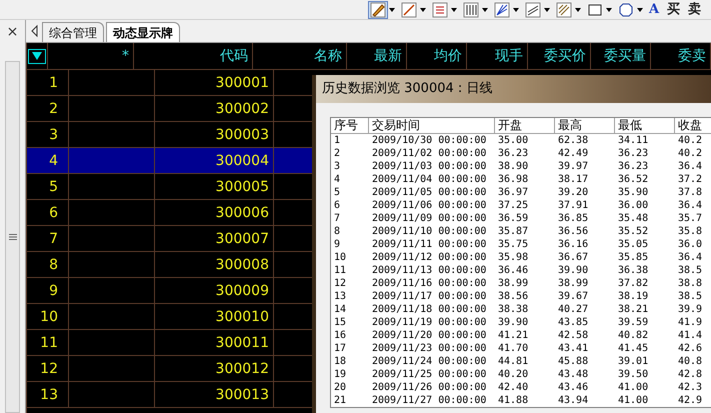 The width and height of the screenshot is (711, 413). Describe the element at coordinates (690, 192) in the screenshot. I see `table-cell-text: 37.8` at that location.